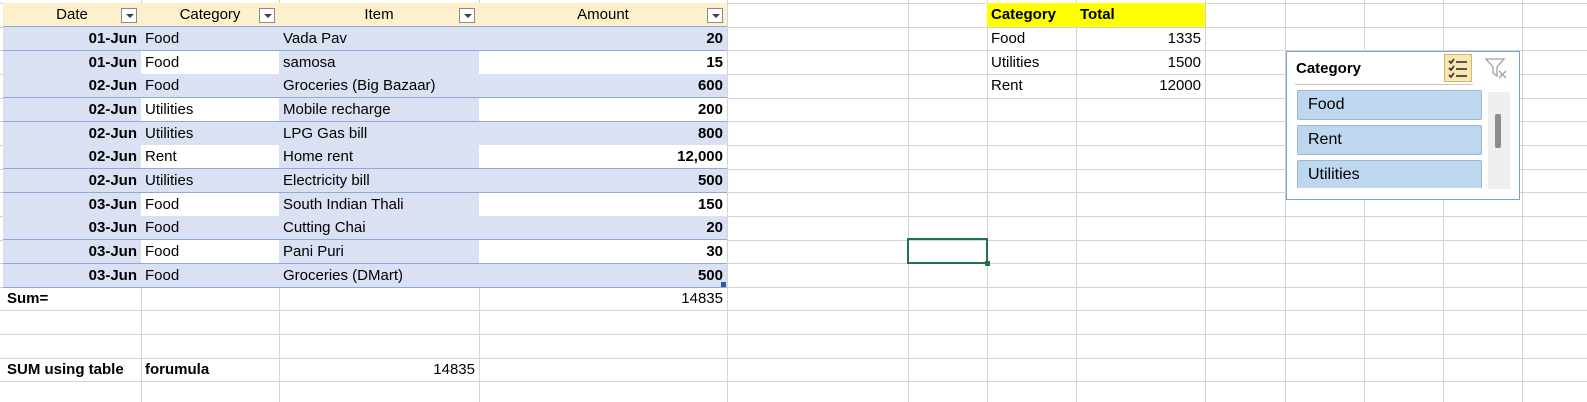  Describe the element at coordinates (210, 370) in the screenshot. I see `table-formula-label-2: forumula` at that location.